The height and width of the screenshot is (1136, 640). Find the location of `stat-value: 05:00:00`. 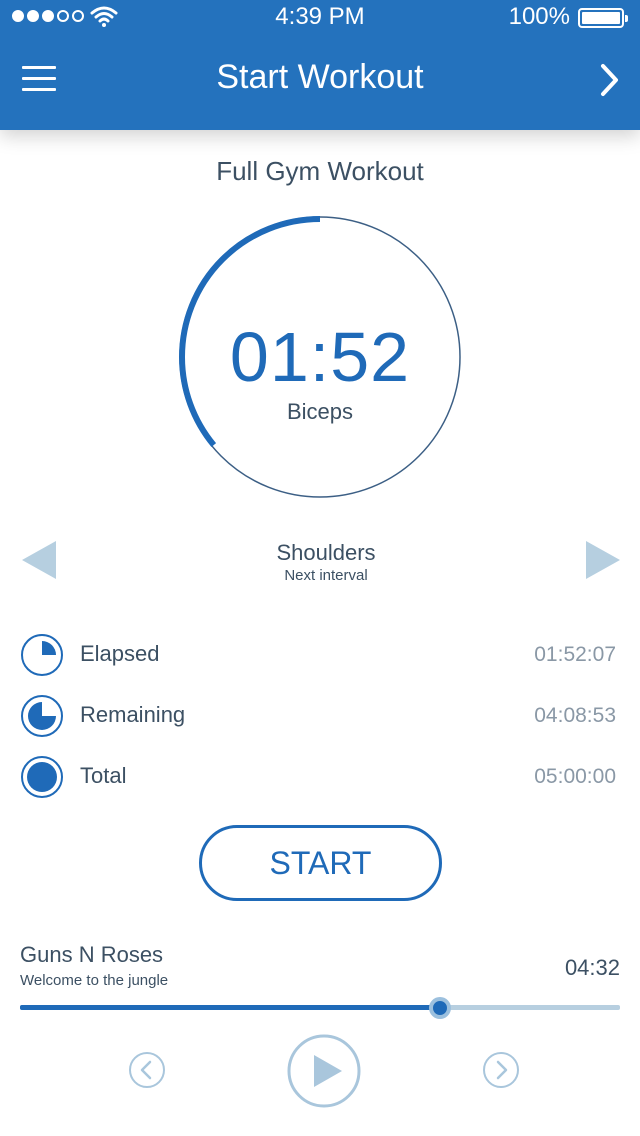

stat-value: 05:00:00 is located at coordinates (575, 776).